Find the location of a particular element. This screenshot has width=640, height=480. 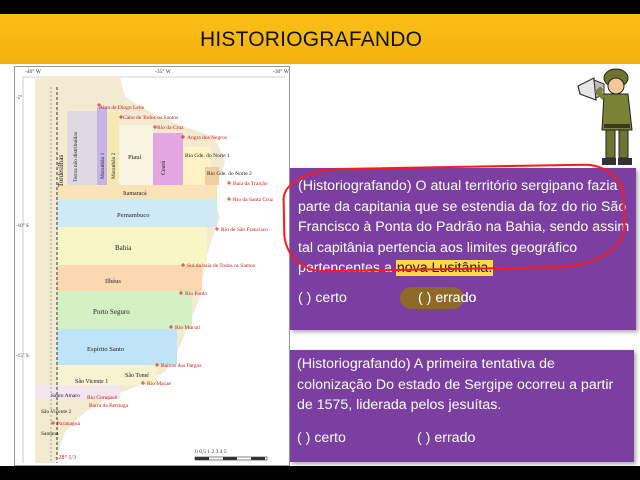

label-maranhao2: Maranhão 2 is located at coordinates (114, 165).